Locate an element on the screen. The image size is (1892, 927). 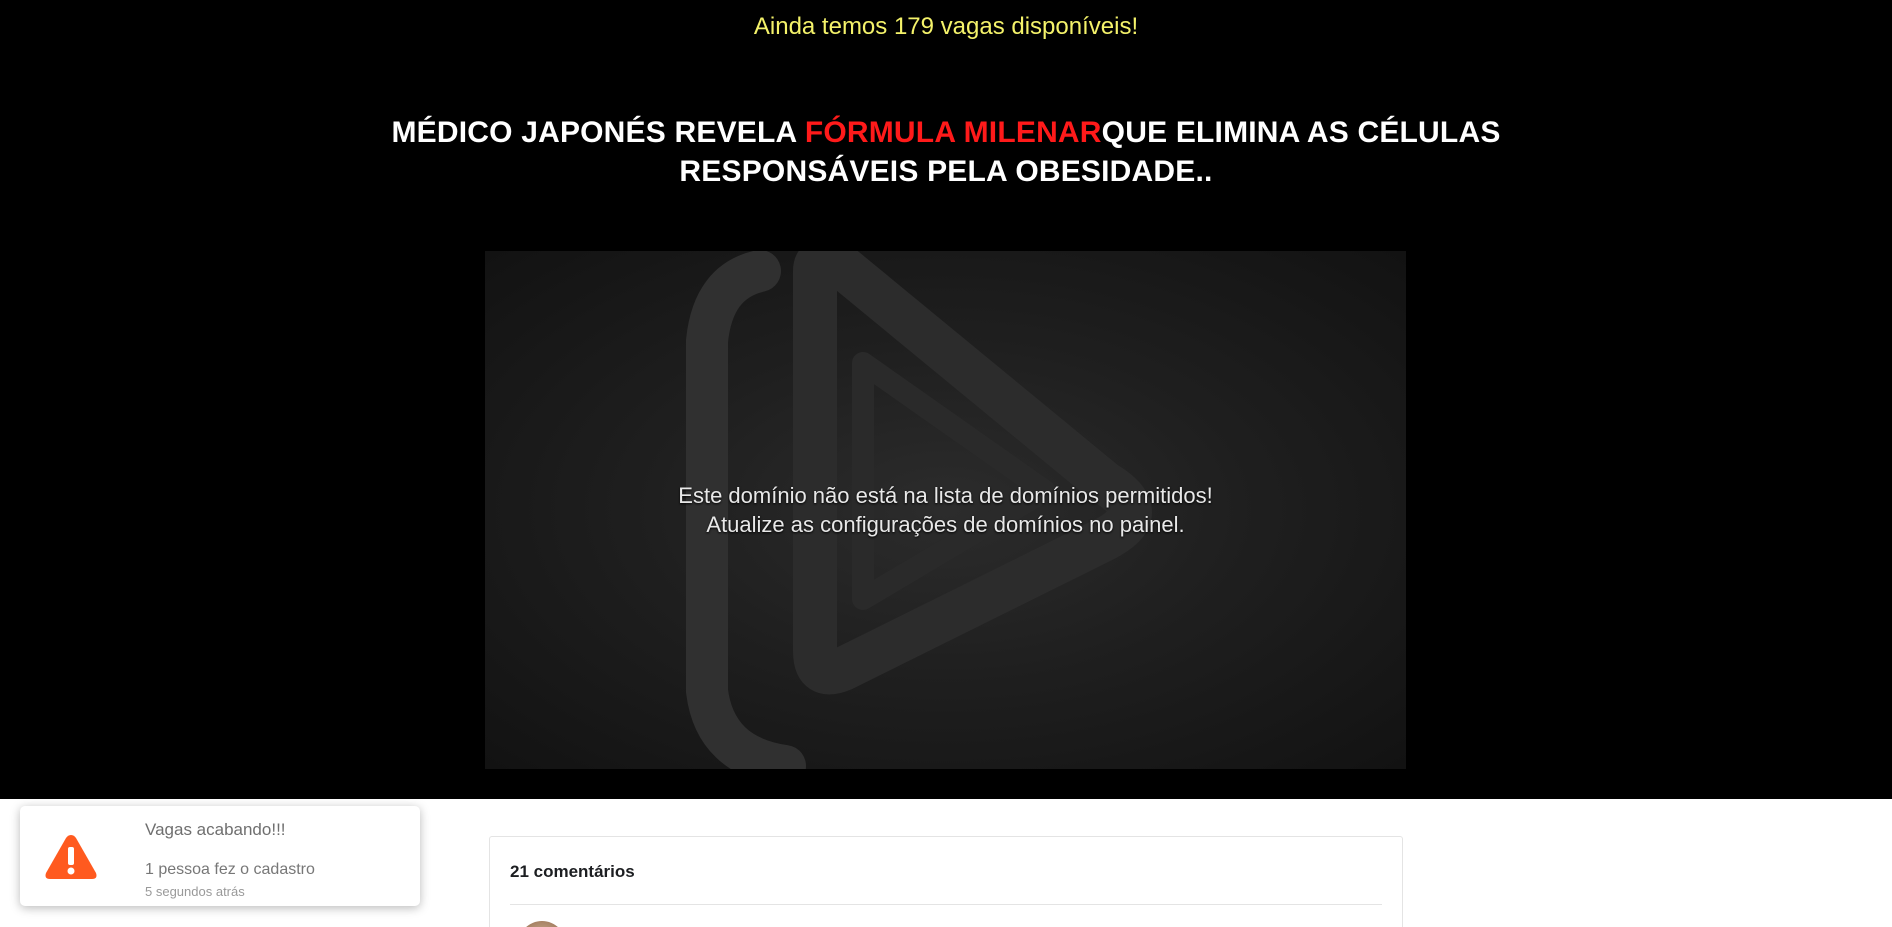
toast-message: 1 pessoa fez o cadastro is located at coordinates (230, 869).